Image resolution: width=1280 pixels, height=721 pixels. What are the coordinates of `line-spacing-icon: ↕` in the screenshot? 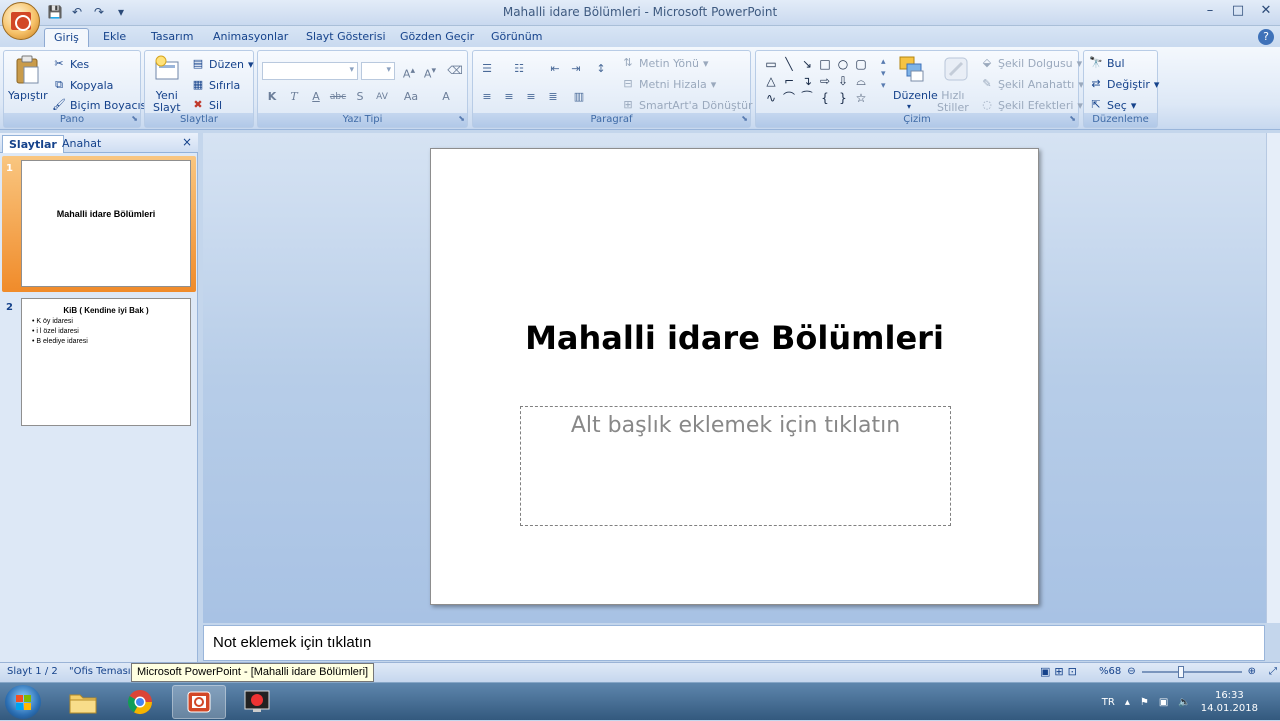 It's located at (601, 69).